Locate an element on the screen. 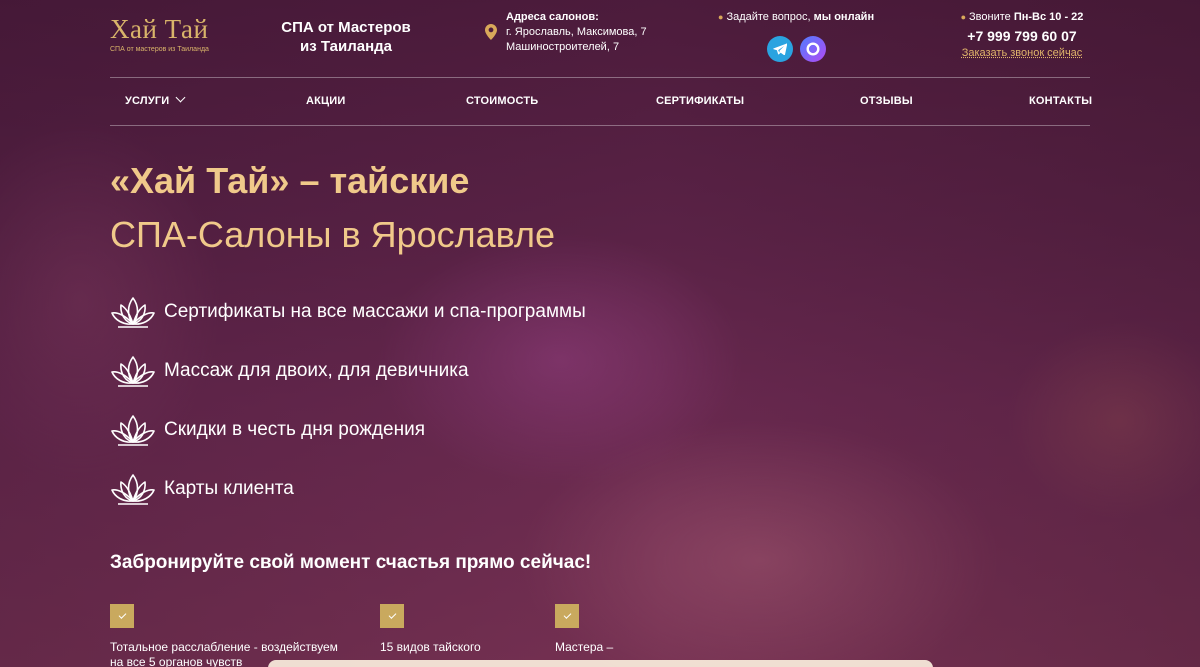 This screenshot has height=667, width=1200. max-messenger-button is located at coordinates (813, 49).